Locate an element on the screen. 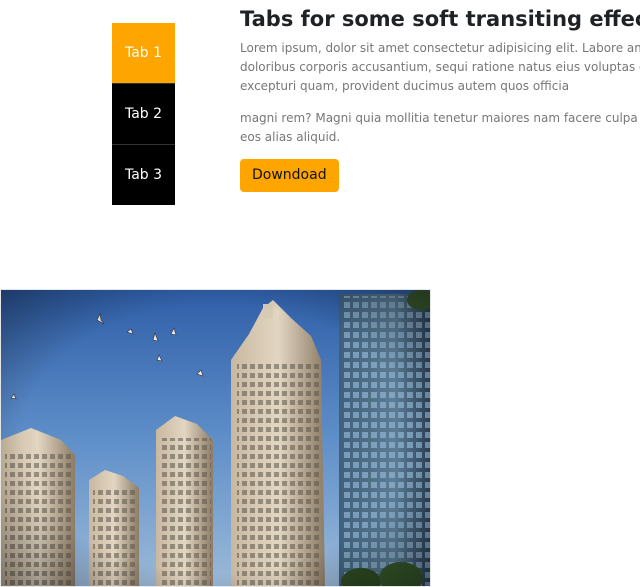  tab-label: Tab 1 is located at coordinates (143, 53).